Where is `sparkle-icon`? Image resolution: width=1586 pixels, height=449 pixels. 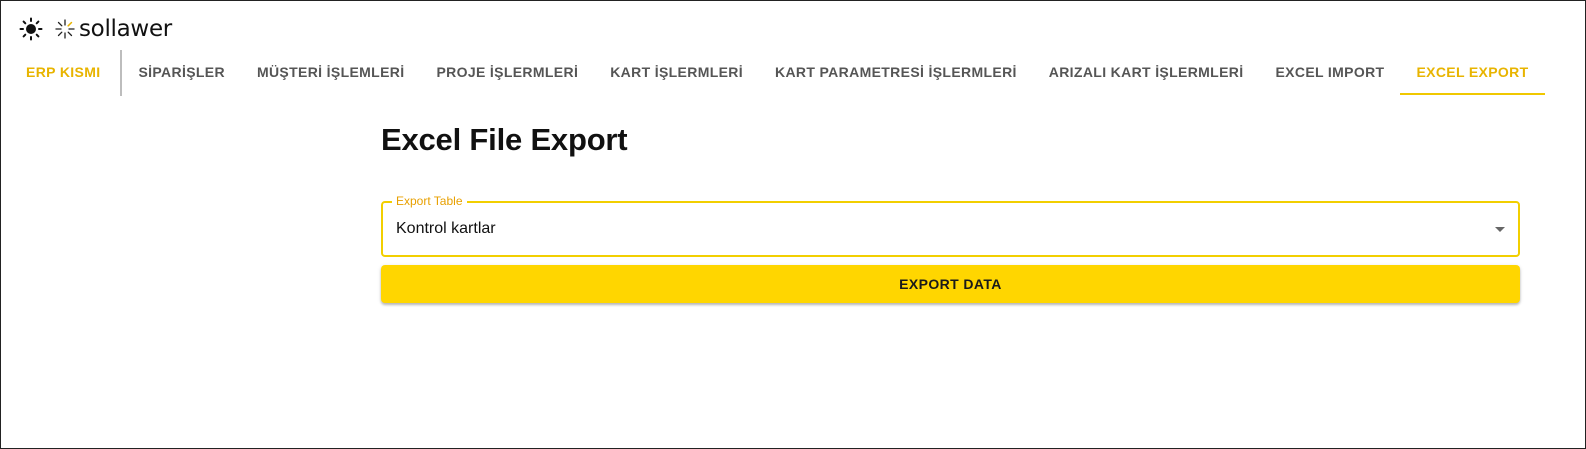
sparkle-icon is located at coordinates (65, 29).